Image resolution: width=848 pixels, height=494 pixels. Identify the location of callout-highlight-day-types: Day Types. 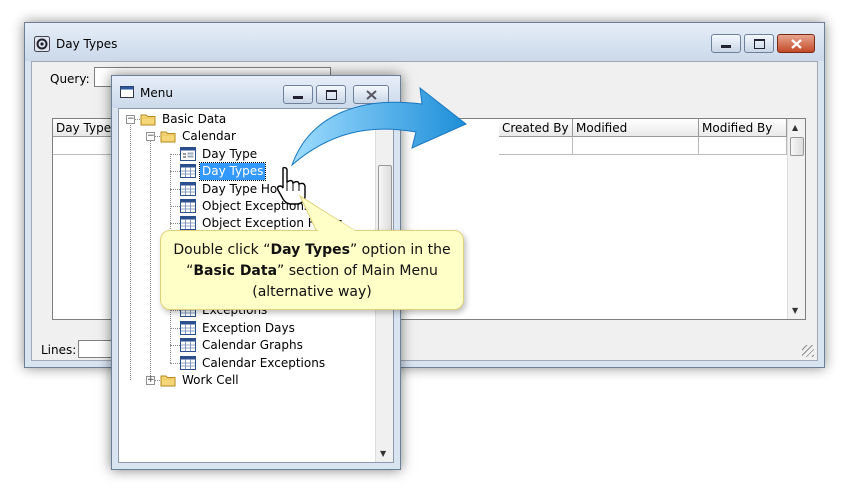
(310, 250).